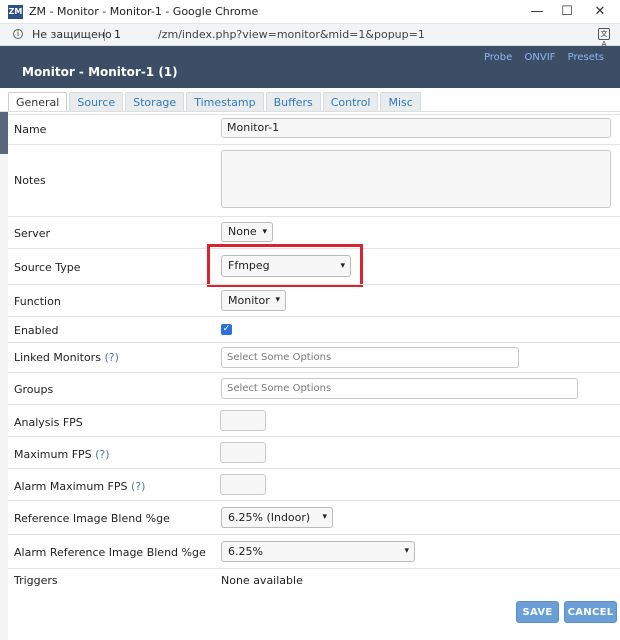 Image resolution: width=620 pixels, height=640 pixels. I want to click on address-host: 1, so click(117, 34).